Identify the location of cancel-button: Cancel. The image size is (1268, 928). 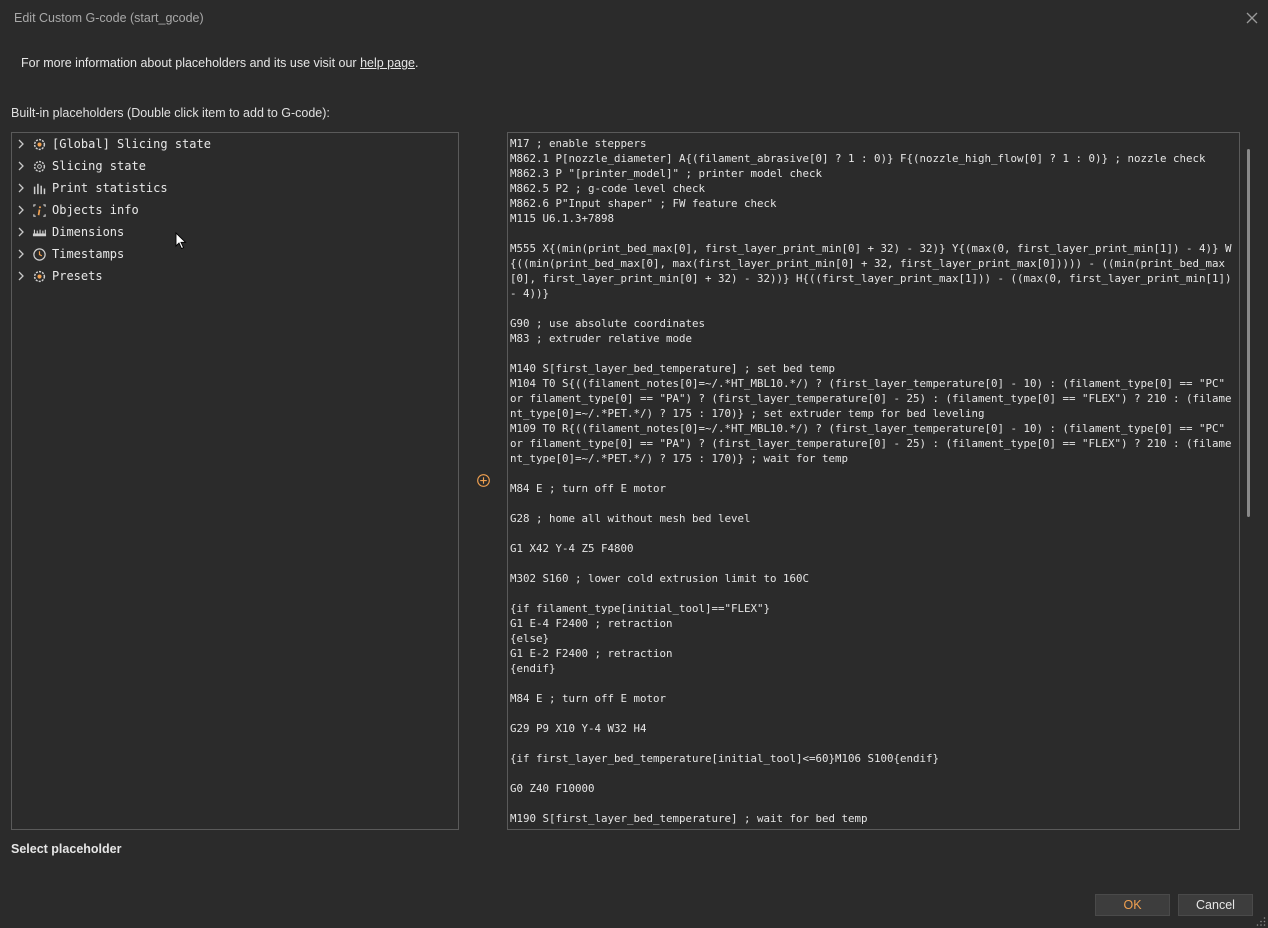
(1215, 905).